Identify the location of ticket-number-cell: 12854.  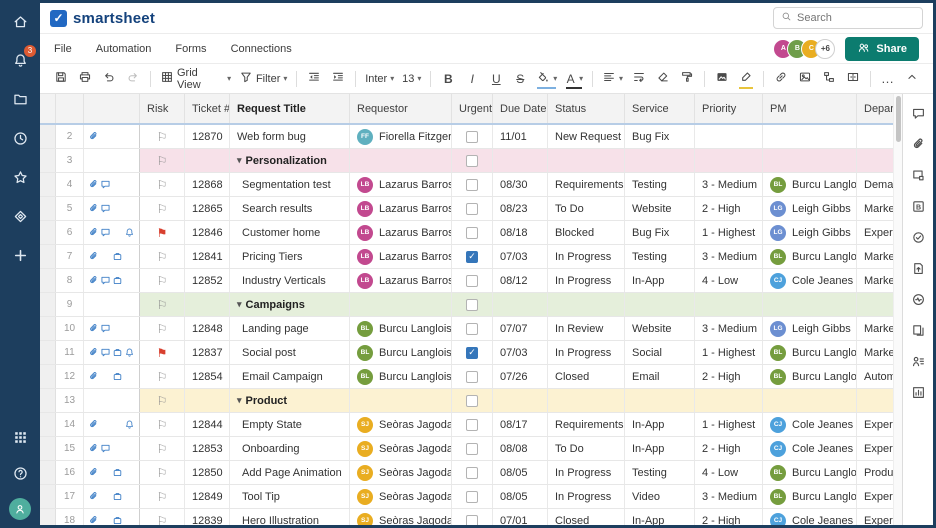
(207, 376).